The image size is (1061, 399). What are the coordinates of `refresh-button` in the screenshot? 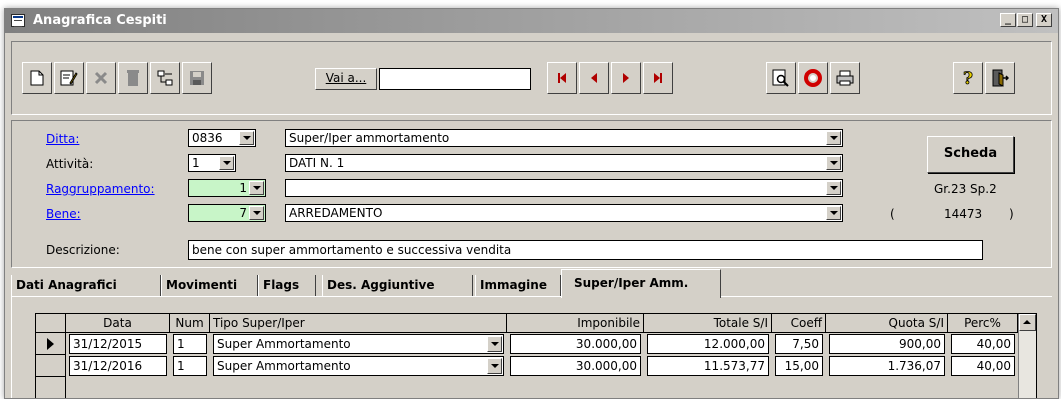 It's located at (813, 78).